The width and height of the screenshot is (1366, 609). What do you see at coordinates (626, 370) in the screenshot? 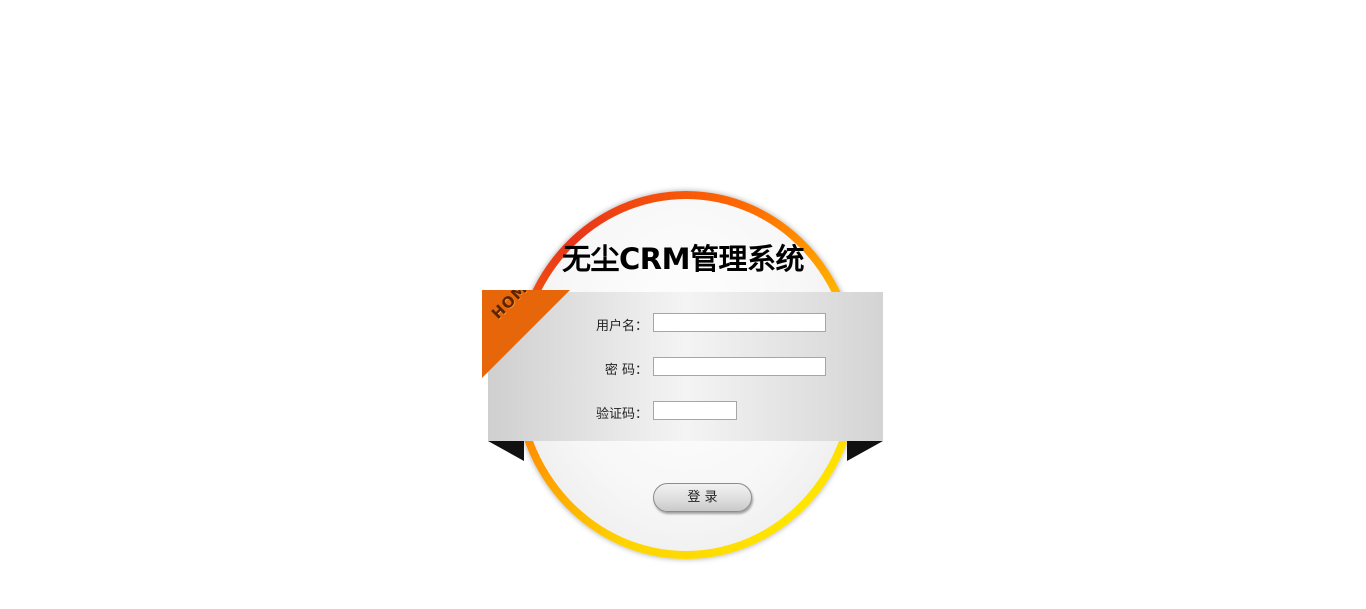
I see `password-label: 密 码：` at bounding box center [626, 370].